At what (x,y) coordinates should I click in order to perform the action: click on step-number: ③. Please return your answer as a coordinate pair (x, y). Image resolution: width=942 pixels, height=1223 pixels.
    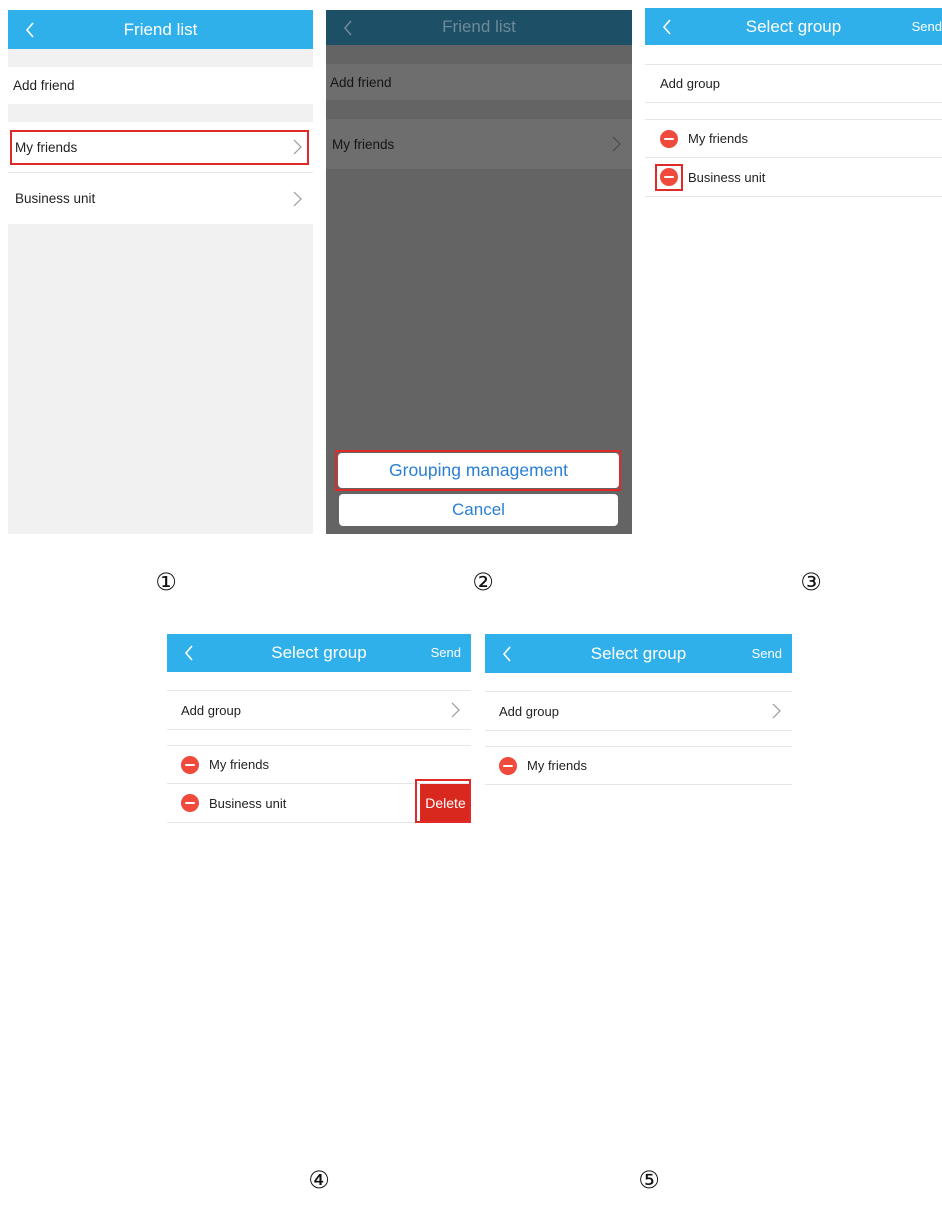
    Looking at the image, I should click on (811, 582).